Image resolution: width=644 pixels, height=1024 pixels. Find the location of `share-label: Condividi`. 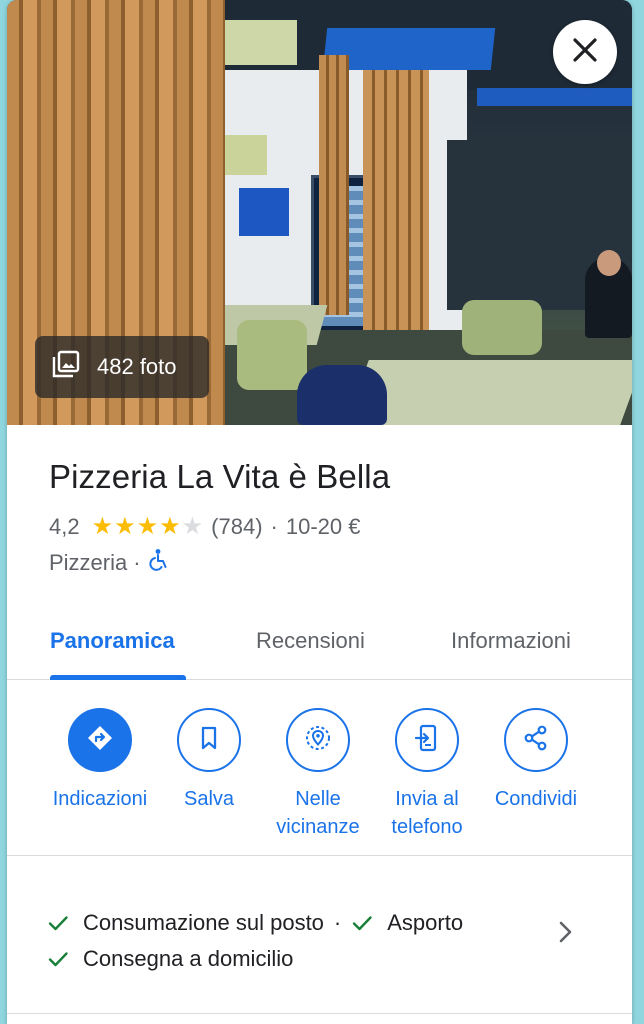

share-label: Condividi is located at coordinates (536, 799).